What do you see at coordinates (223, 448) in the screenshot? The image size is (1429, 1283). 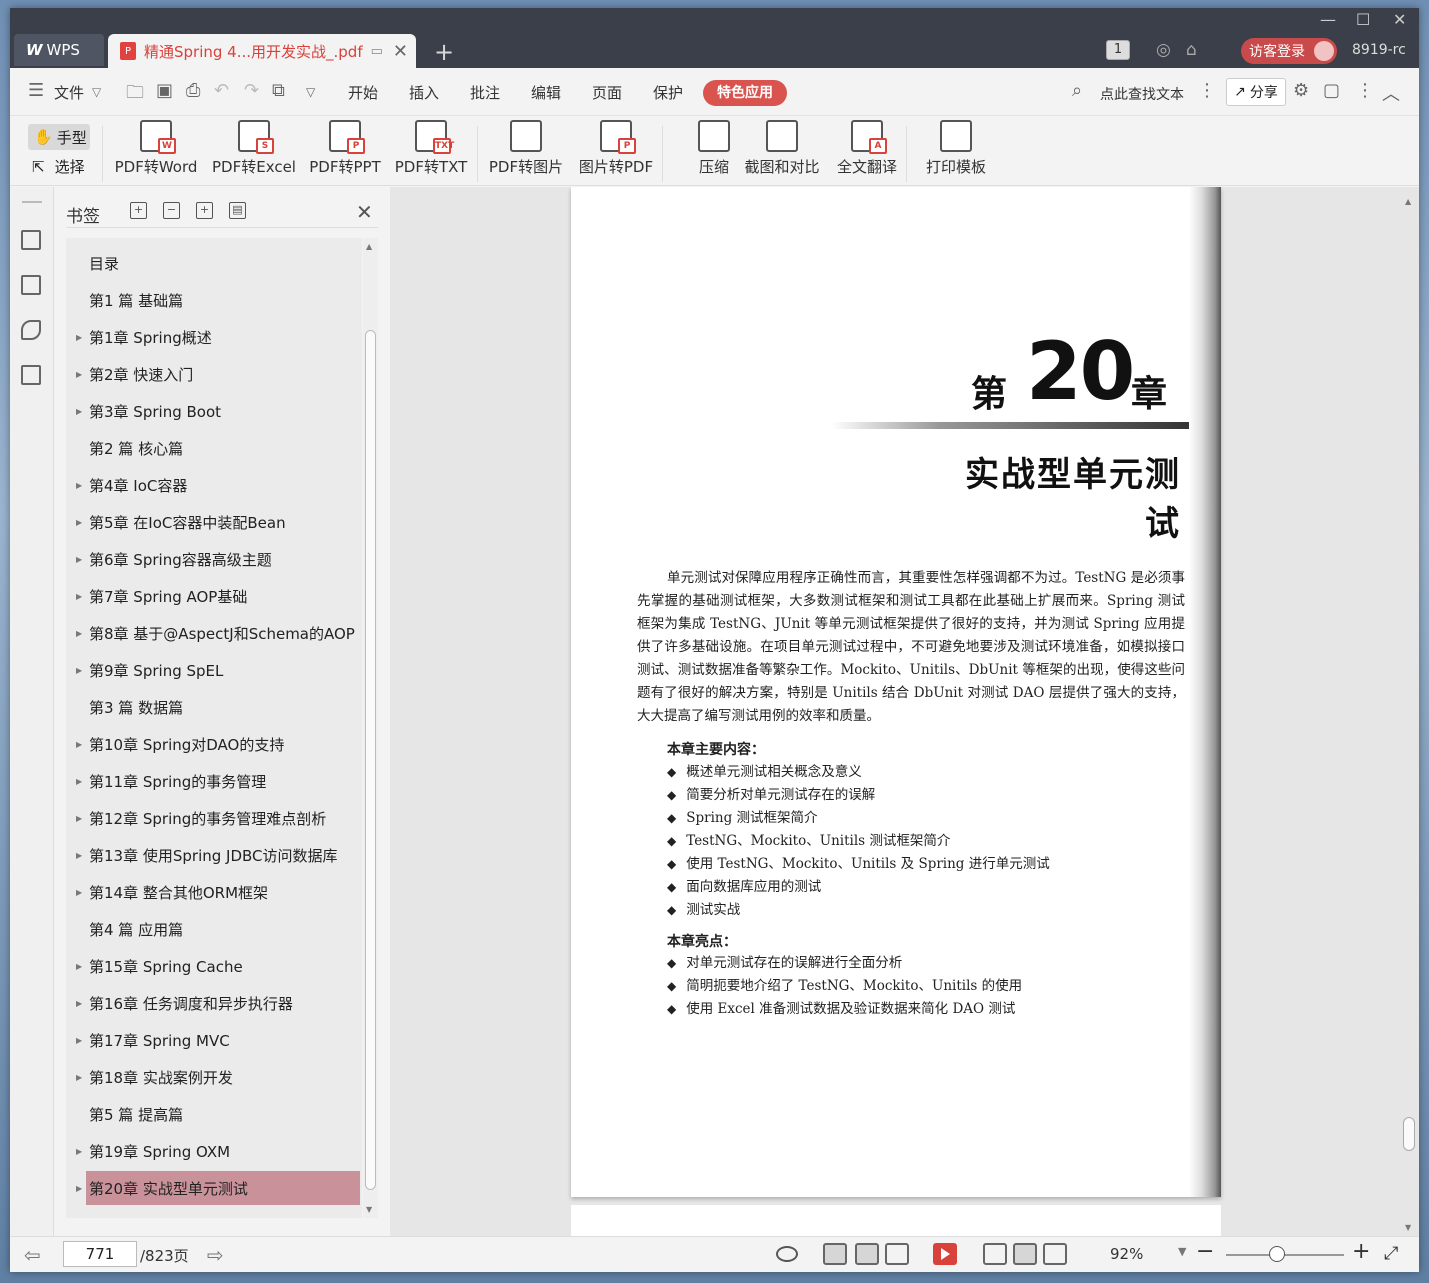 I see `bookmark-item: 第2 篇 核心篇` at bounding box center [223, 448].